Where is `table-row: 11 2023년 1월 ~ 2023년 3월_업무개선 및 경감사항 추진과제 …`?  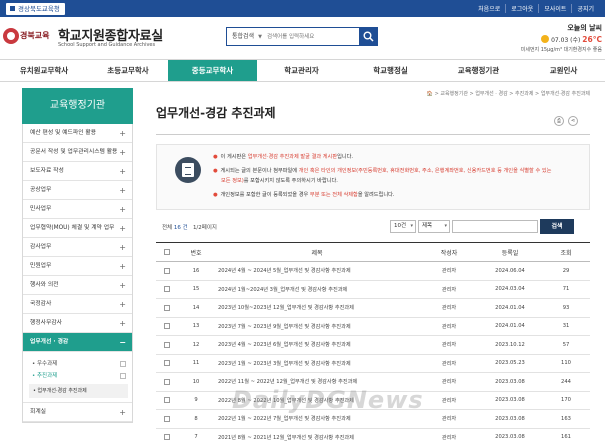
table-row: 11 2023년 1월 ~ 2023년 3월_업무개선 및 경감사항 추진과제 … is located at coordinates (373, 363).